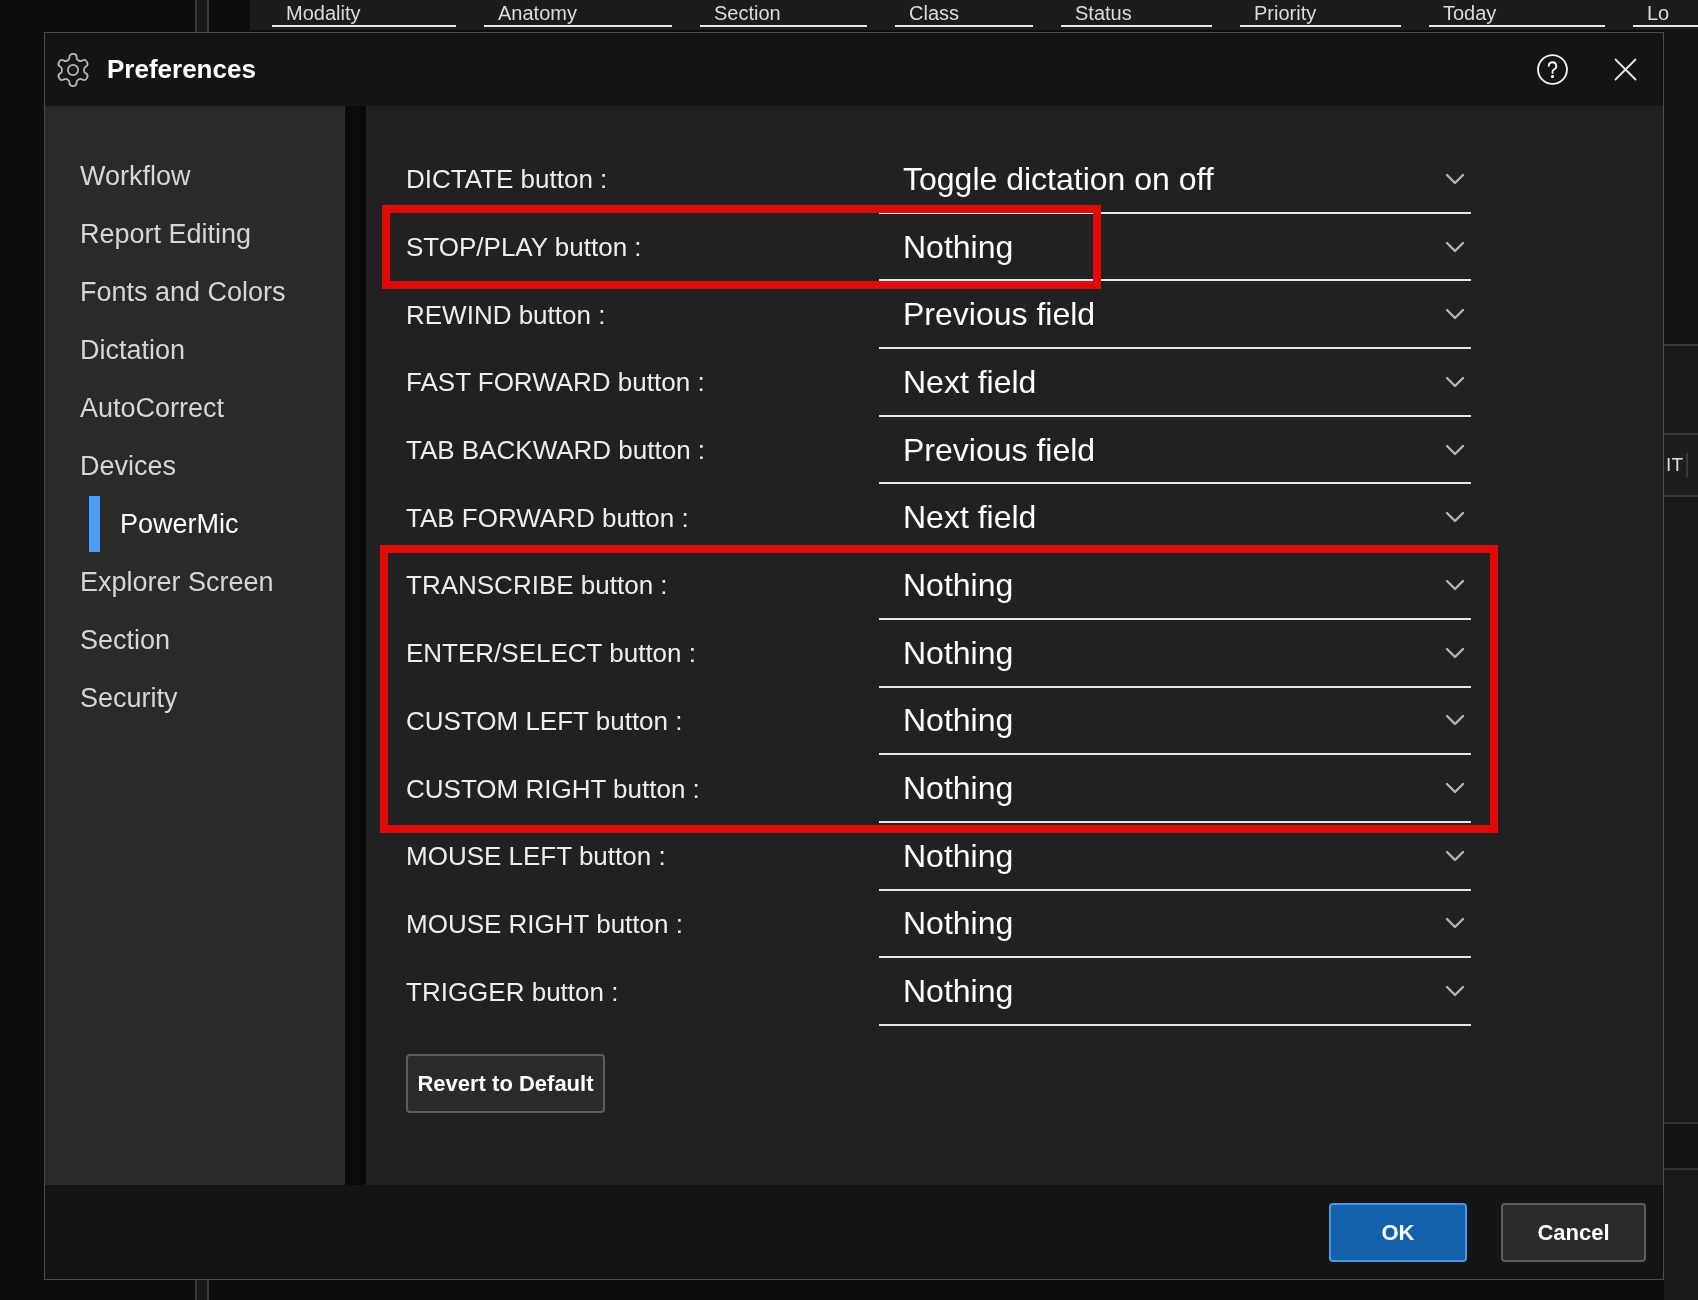  I want to click on filter-dropdown: Priority, so click(1320, 13).